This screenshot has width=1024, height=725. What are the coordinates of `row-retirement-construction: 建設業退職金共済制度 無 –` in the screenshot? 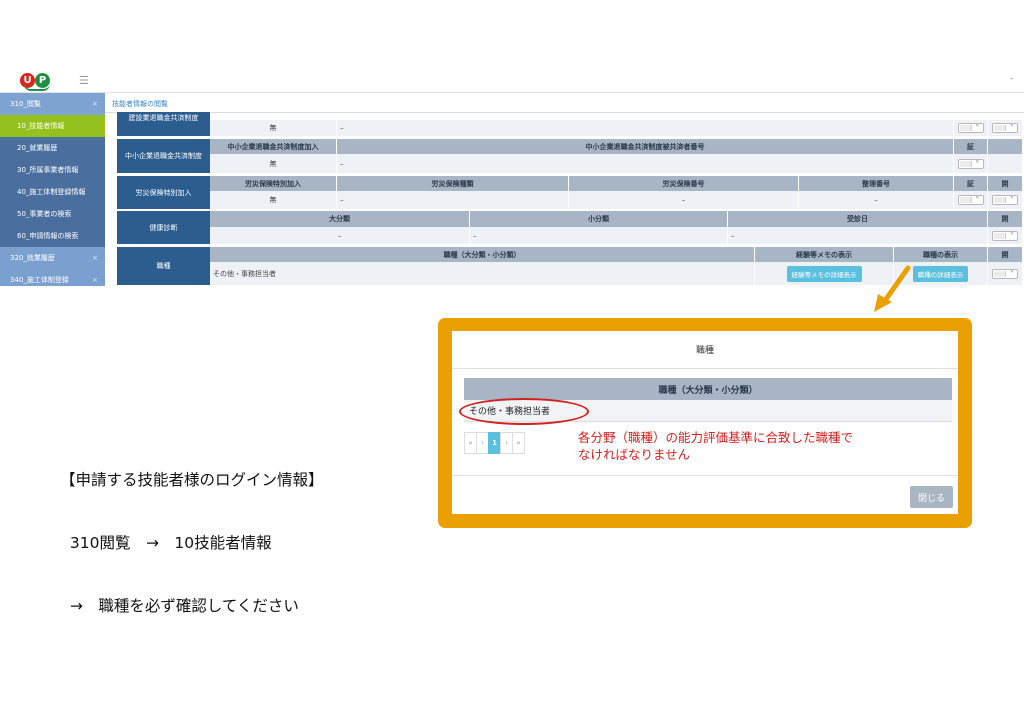 It's located at (570, 124).